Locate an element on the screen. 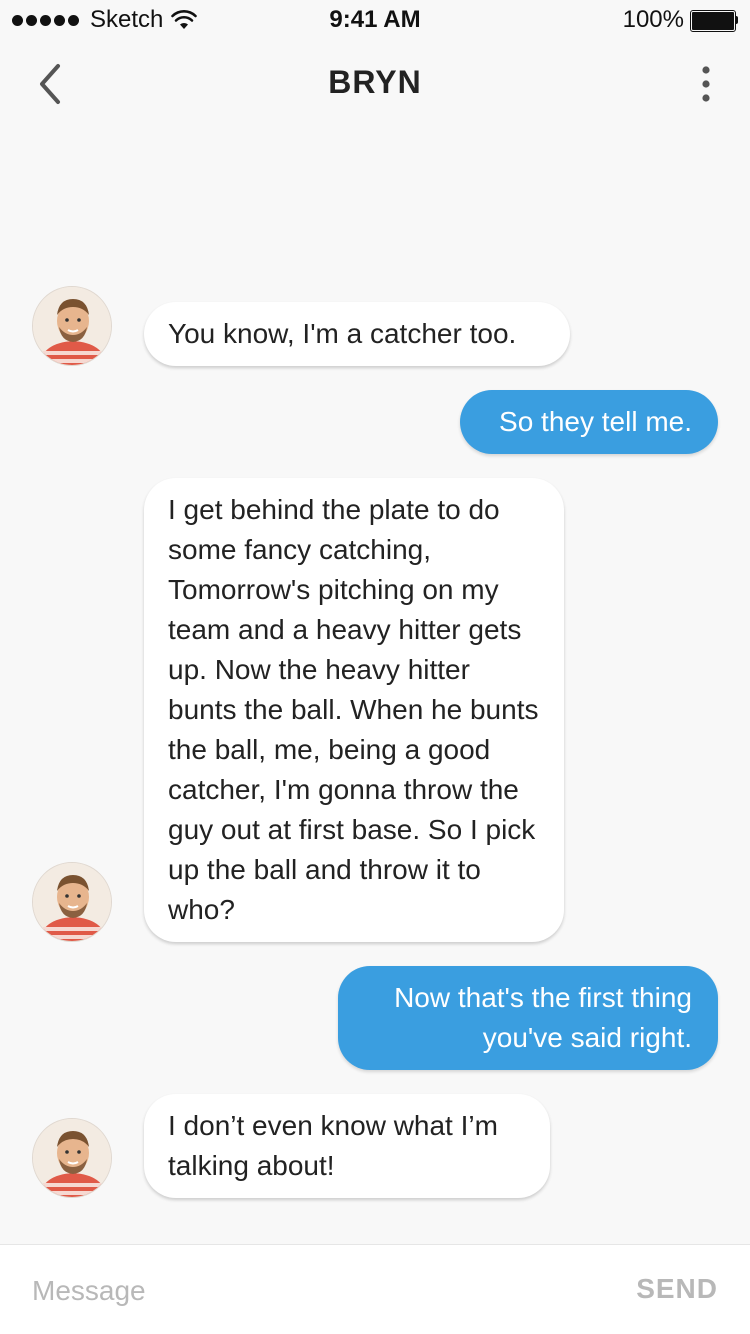 This screenshot has width=750, height=1334. battery-percentage: 100% is located at coordinates (653, 19).